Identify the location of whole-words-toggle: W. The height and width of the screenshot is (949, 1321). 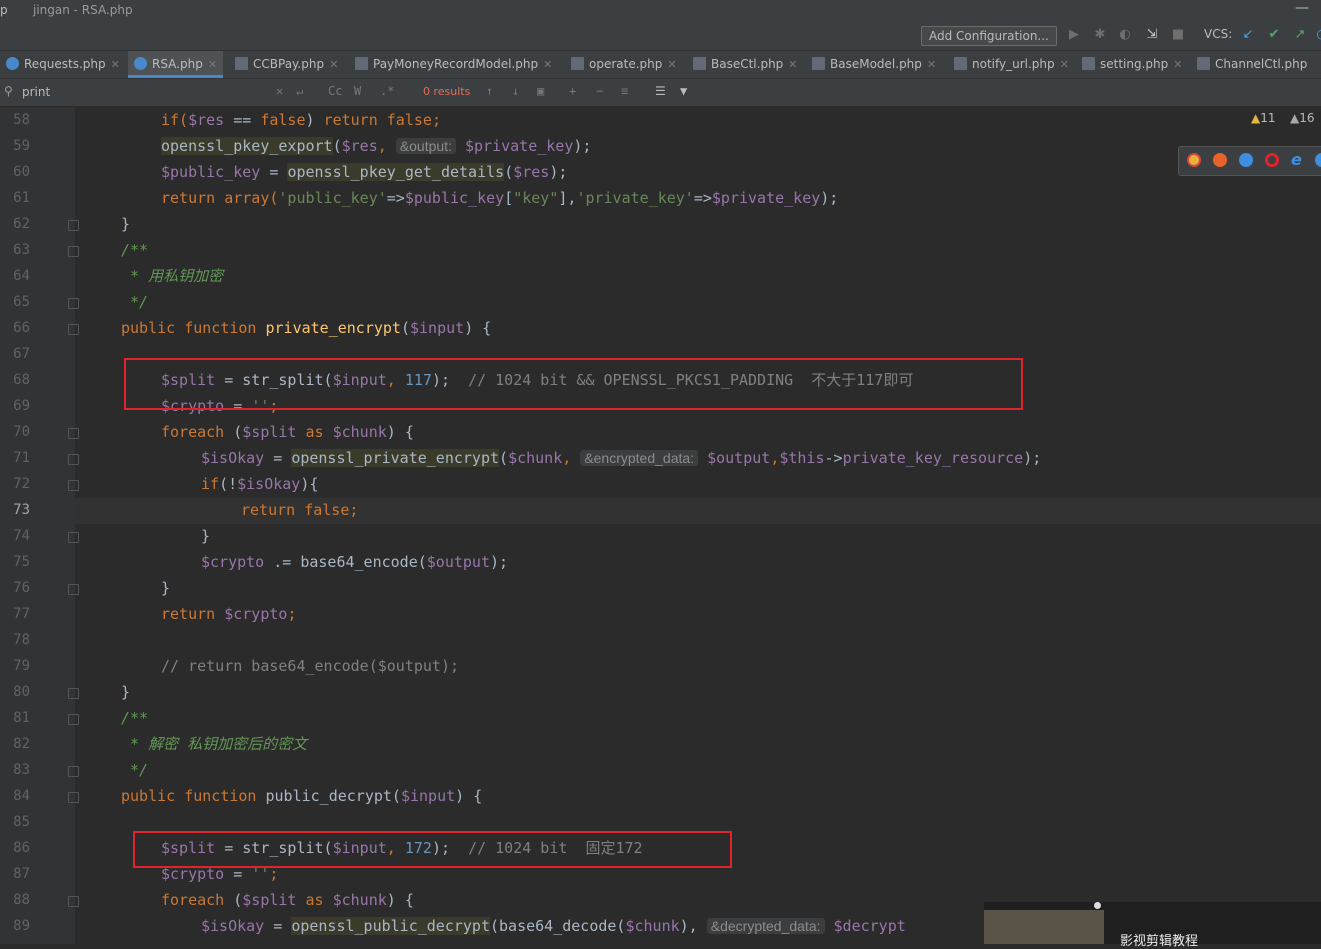
(357, 91).